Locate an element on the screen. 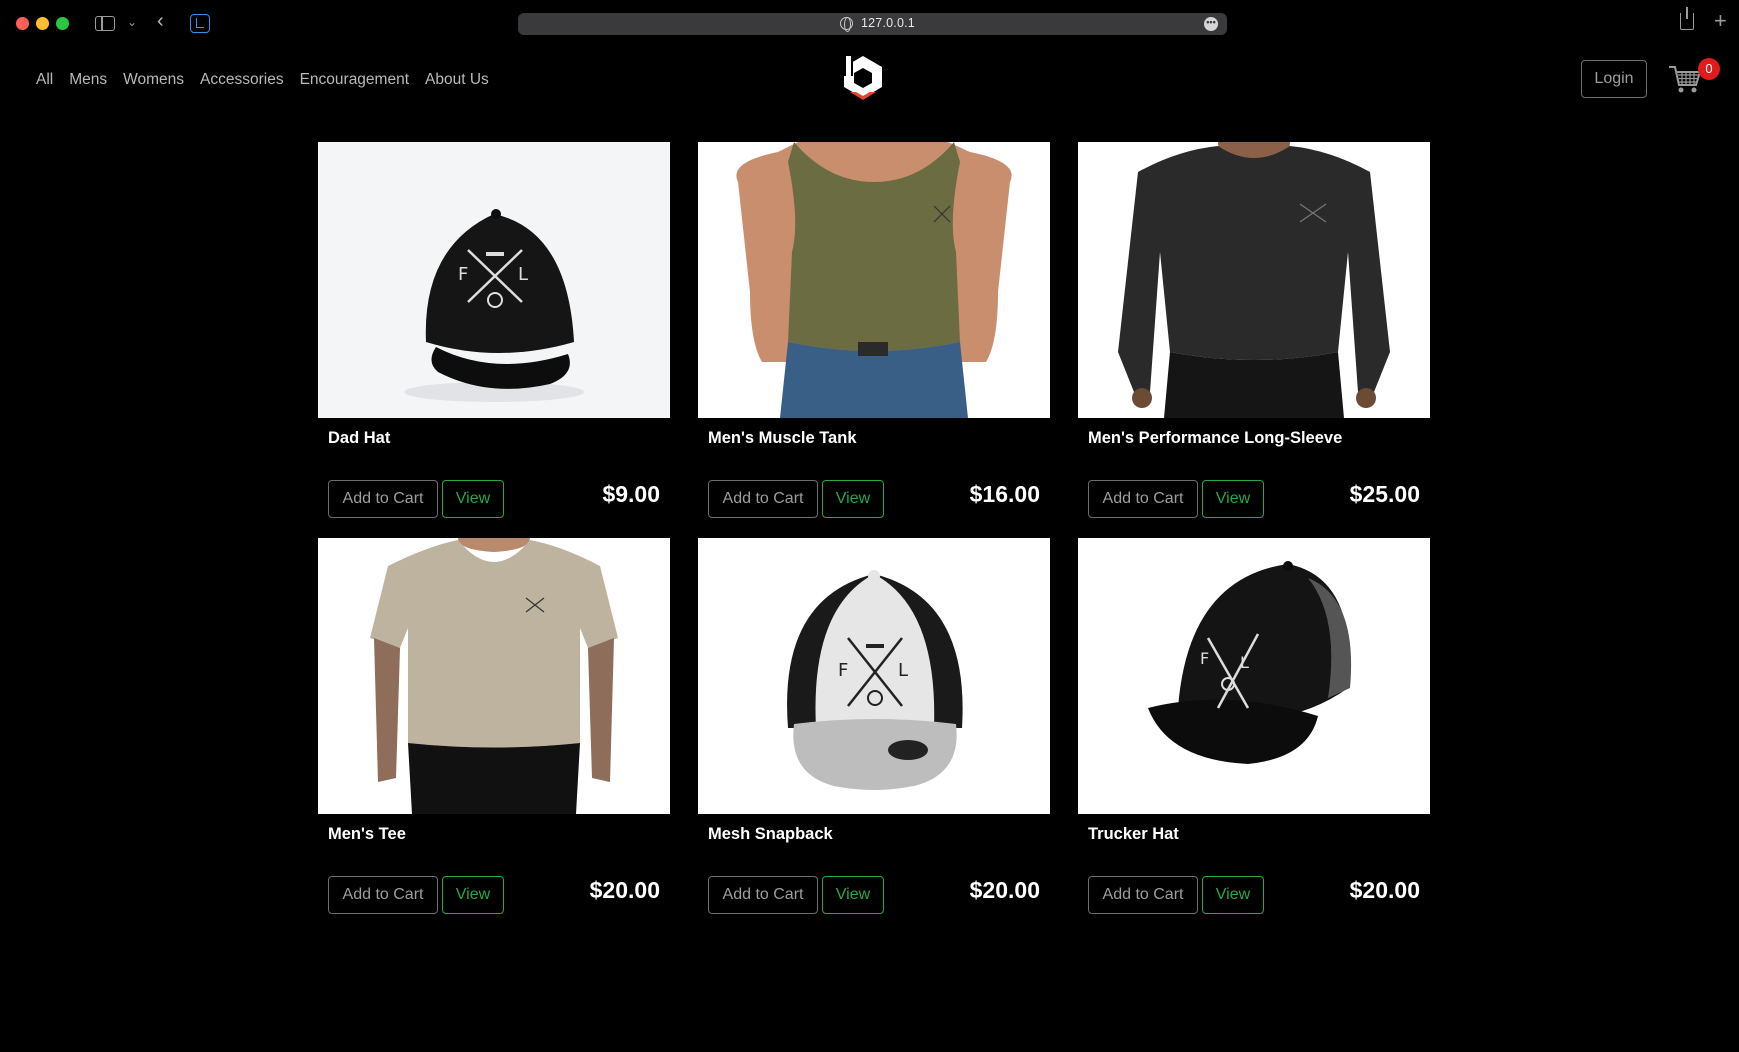  product-title: Men's Performance Long-Sleeve is located at coordinates (1215, 438).